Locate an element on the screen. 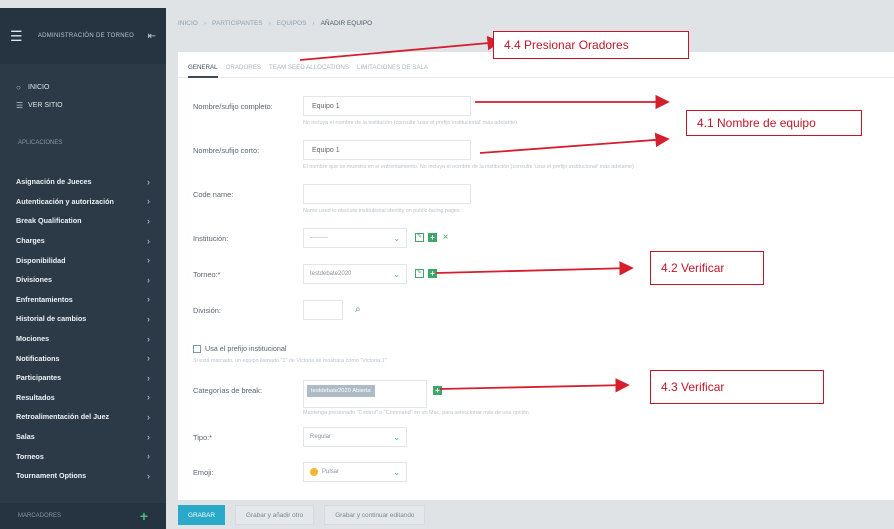 The image size is (894, 529). sidebar-item-label: Torneos is located at coordinates (30, 456).